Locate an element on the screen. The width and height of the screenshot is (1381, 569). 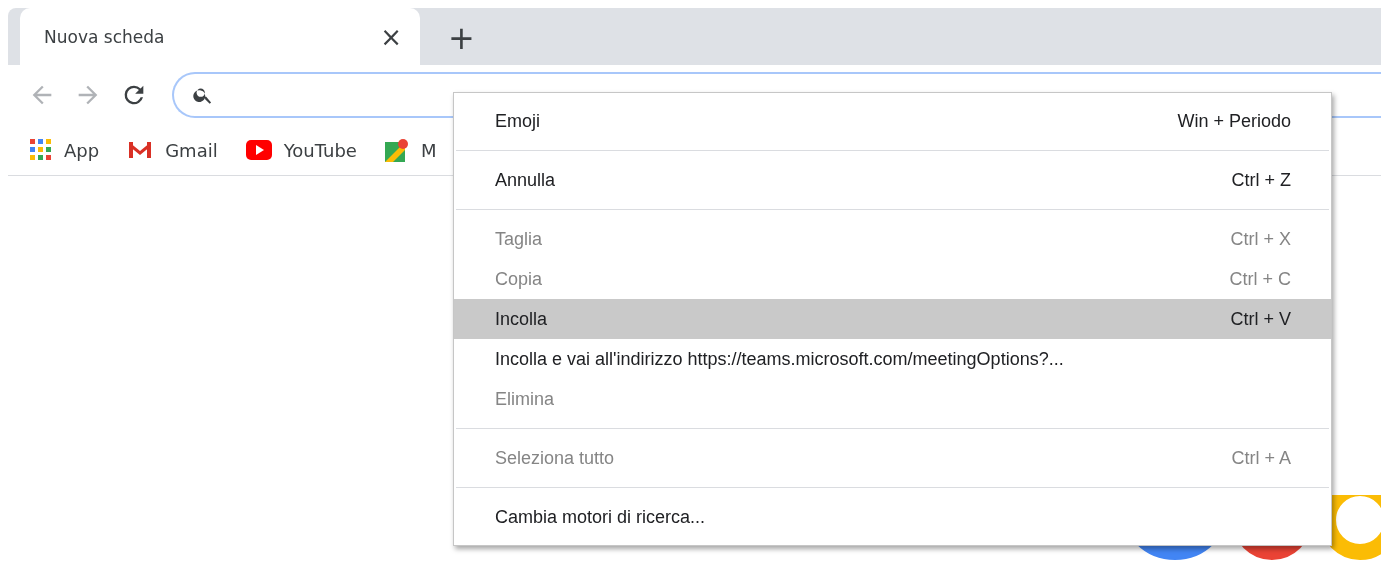
menu-item: Emoji Win + Periodo is located at coordinates (892, 121).